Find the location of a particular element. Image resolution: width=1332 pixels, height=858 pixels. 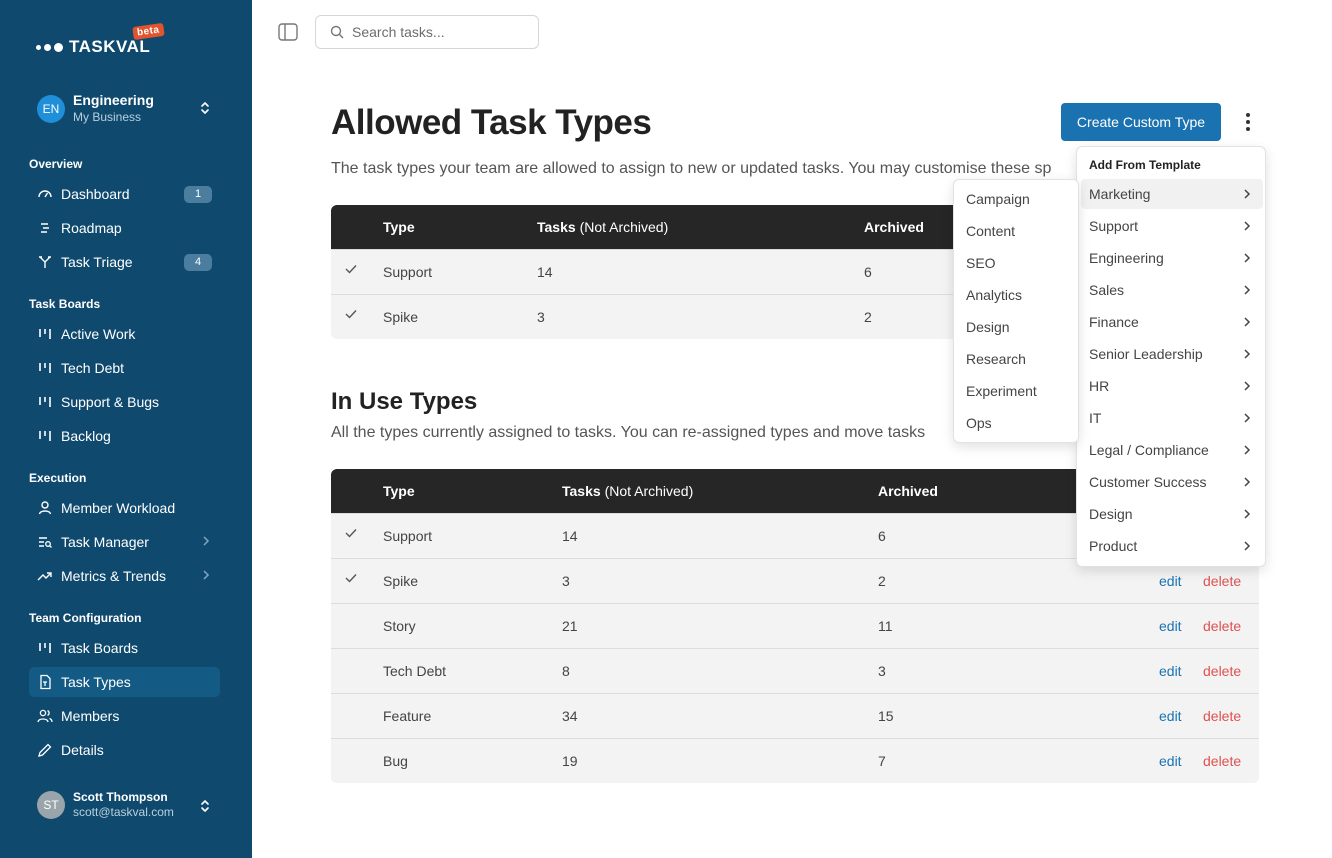

logo: TASKVAL beta is located at coordinates (100, 39).